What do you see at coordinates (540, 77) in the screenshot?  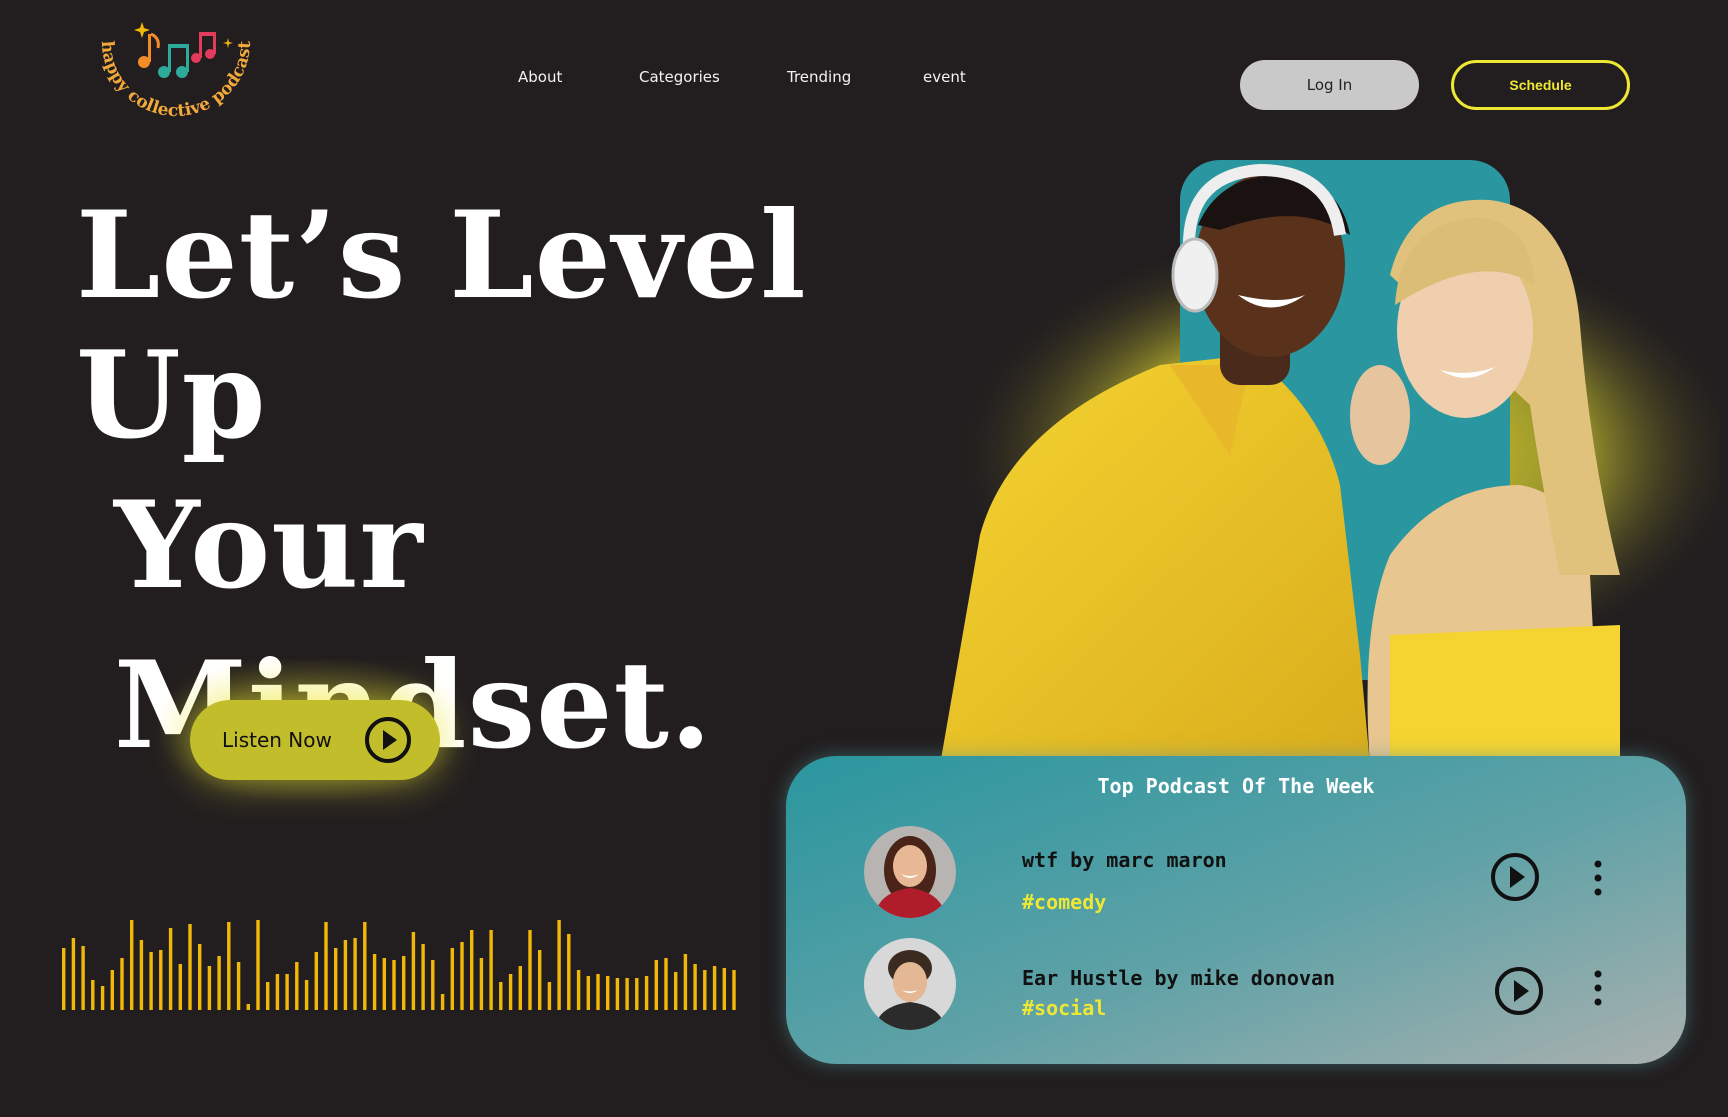 I see `nav-about-link: About` at bounding box center [540, 77].